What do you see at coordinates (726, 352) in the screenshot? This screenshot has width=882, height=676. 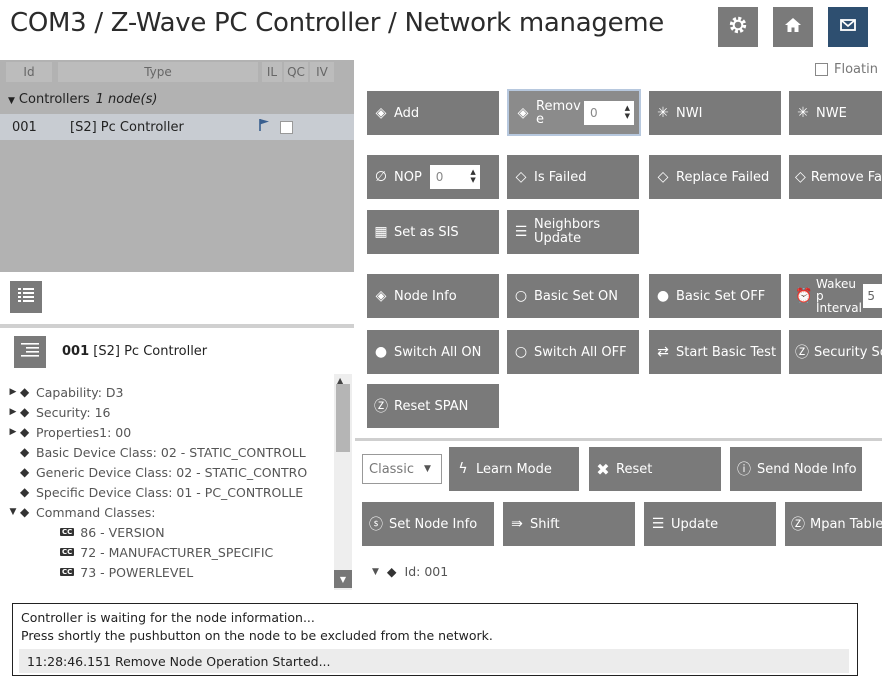 I see `start-basic-test-label: Start Basic Test` at bounding box center [726, 352].